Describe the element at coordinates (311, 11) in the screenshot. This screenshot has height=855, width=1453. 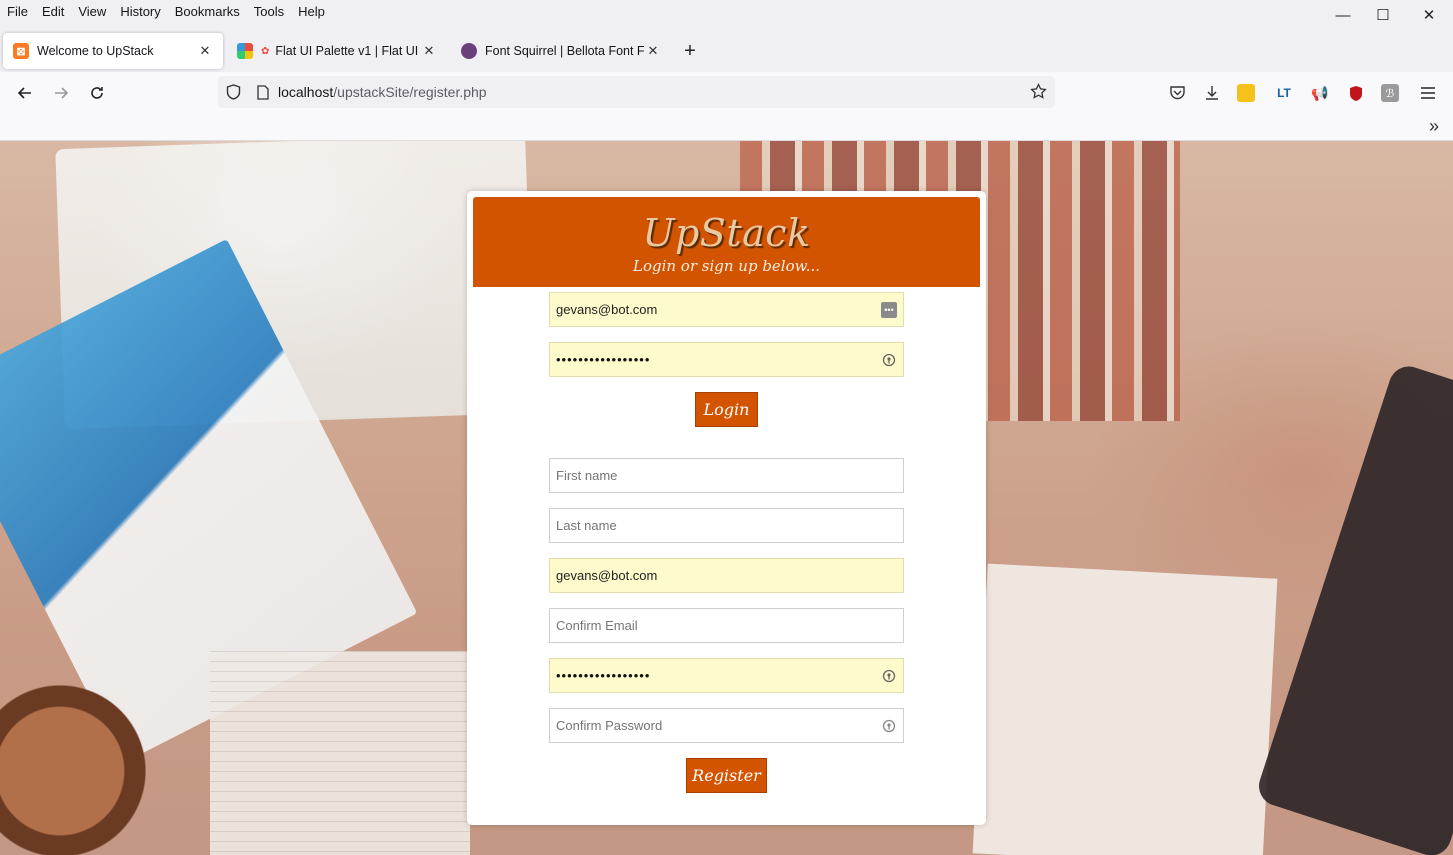
I see `menu-help: Help` at that location.